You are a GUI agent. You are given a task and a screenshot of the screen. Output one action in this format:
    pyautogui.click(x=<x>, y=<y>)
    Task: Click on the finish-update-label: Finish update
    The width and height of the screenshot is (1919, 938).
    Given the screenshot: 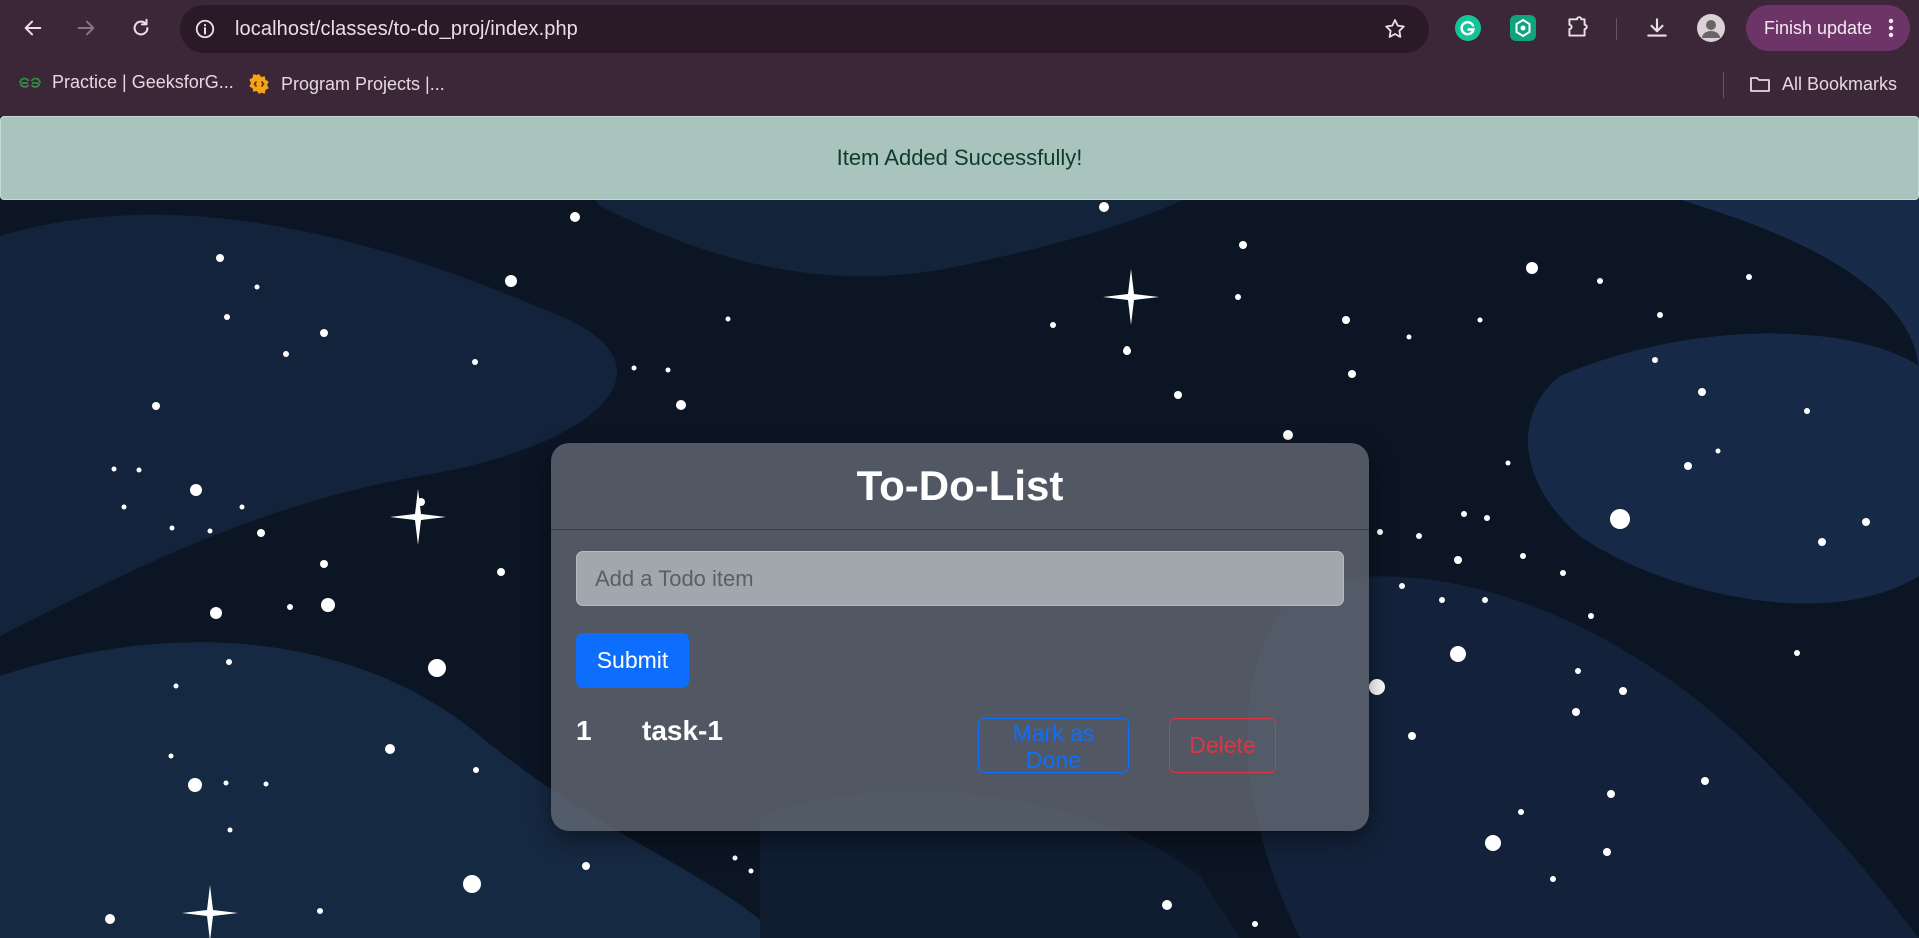 What is the action you would take?
    pyautogui.click(x=1818, y=27)
    